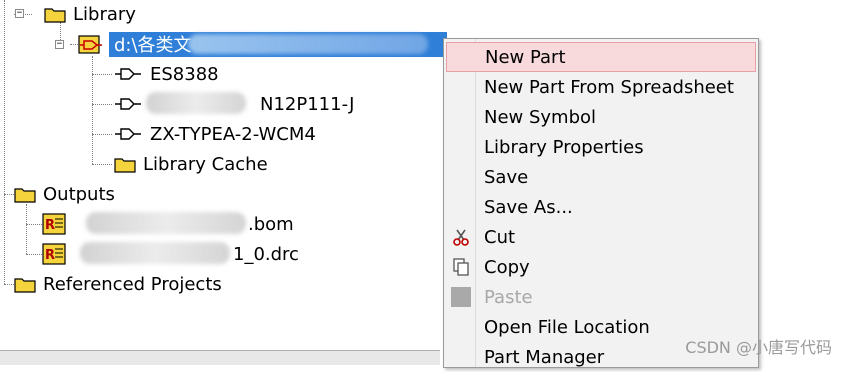 Image resolution: width=846 pixels, height=372 pixels. Describe the element at coordinates (500, 237) in the screenshot. I see `menu-item-label: Cut` at that location.